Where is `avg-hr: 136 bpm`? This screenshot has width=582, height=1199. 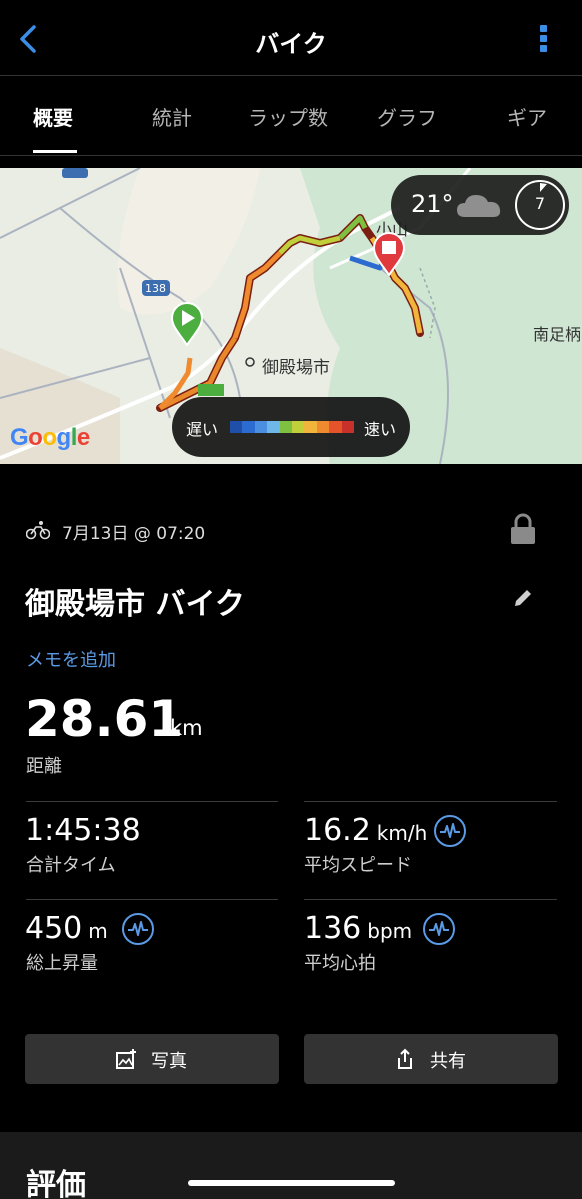
avg-hr: 136 bpm is located at coordinates (358, 928).